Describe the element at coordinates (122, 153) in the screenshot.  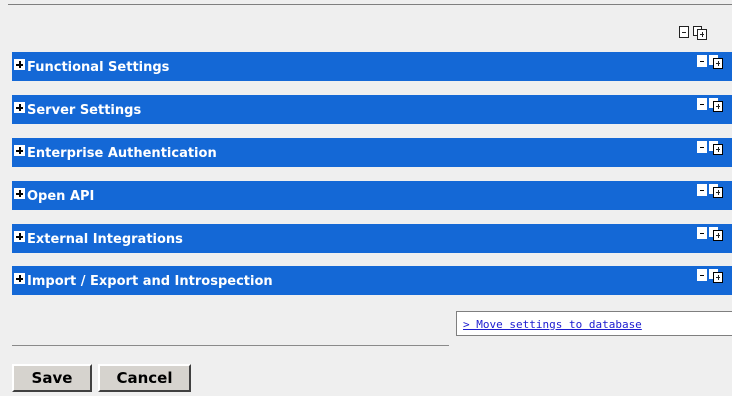
I see `section-title: Enterprise Authentication` at that location.